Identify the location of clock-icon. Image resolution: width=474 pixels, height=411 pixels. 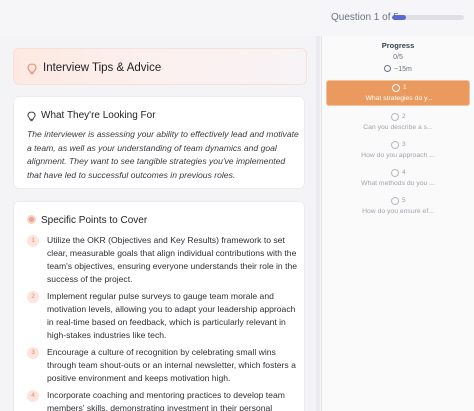
(388, 68).